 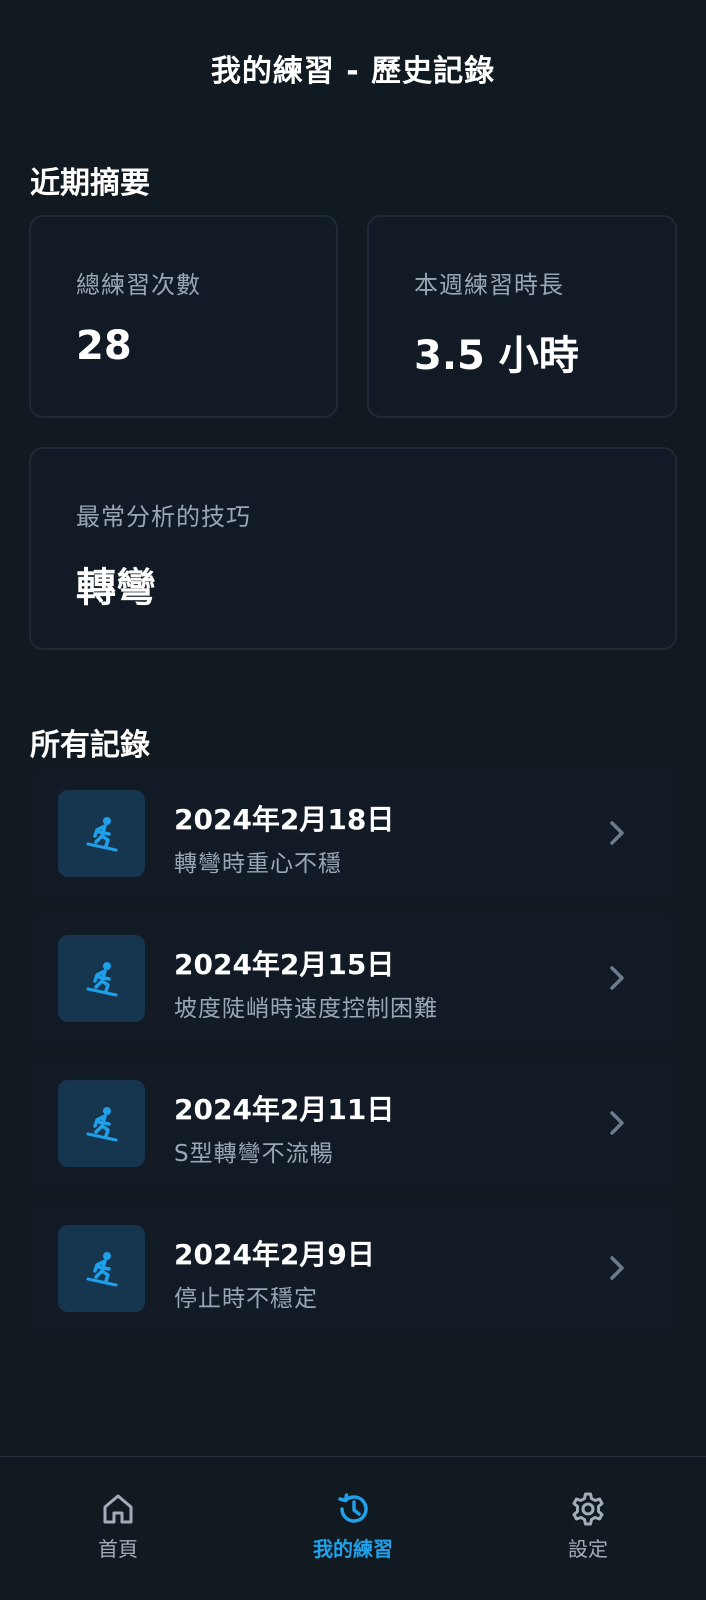 I want to click on nav-label-my-practice: 我的練習, so click(x=353, y=1549).